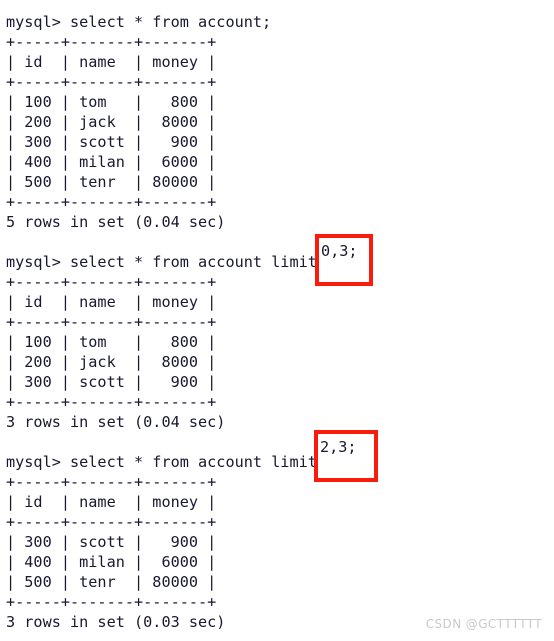 Image resolution: width=554 pixels, height=641 pixels. What do you see at coordinates (338, 447) in the screenshot?
I see `annotation-box-limit-offset-2-text: 2,3;` at bounding box center [338, 447].